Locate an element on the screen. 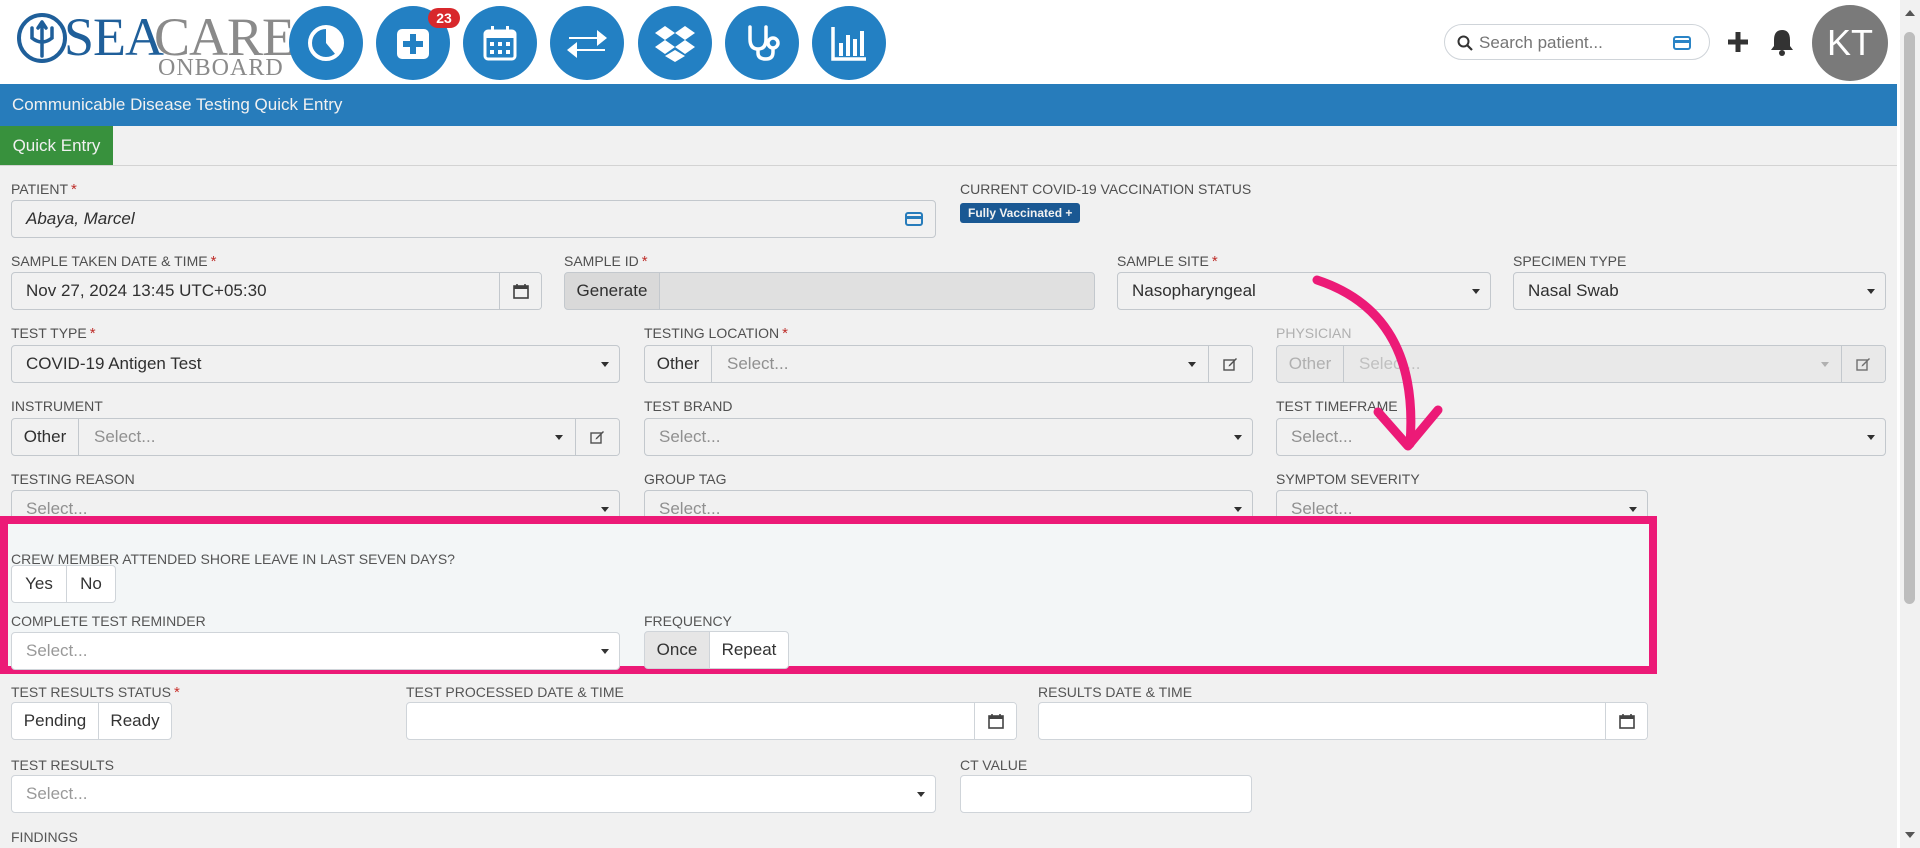  tab-quick-entry: Quick Entry is located at coordinates (56, 146).